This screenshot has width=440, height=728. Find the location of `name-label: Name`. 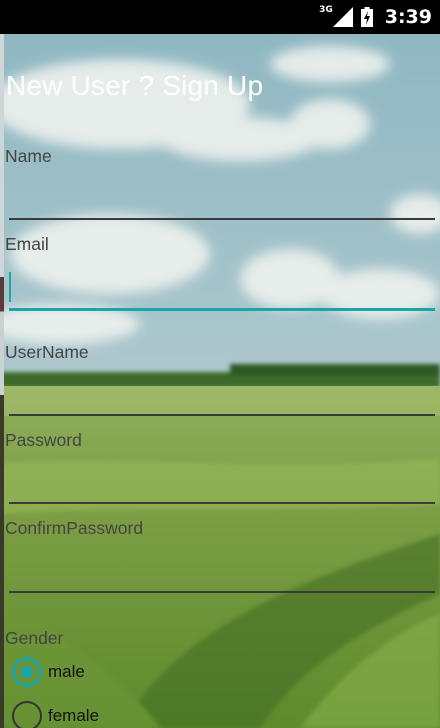

name-label: Name is located at coordinates (28, 156).